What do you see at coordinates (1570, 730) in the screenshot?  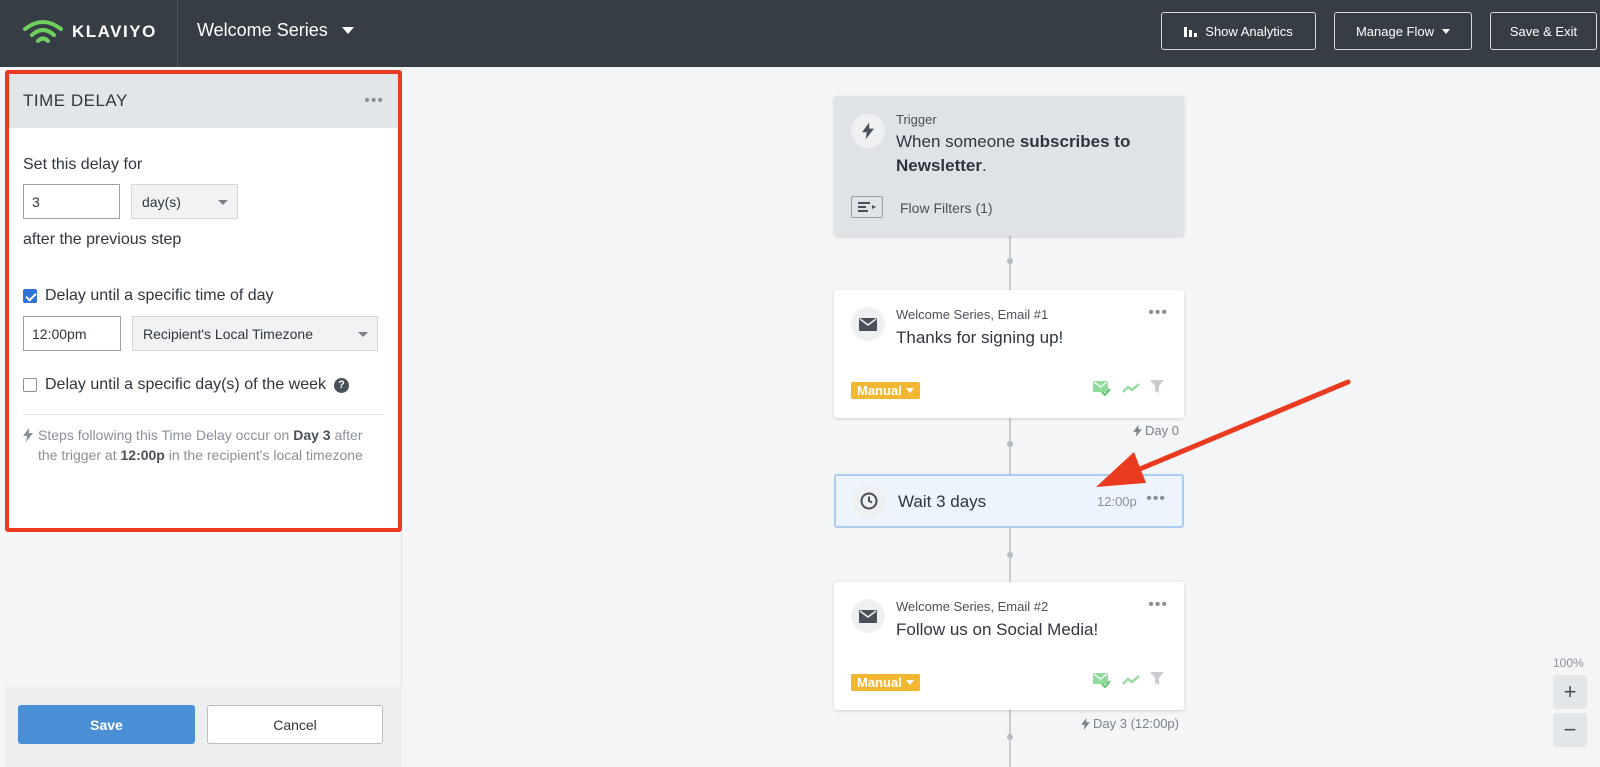 I see `zoom-out-button: −` at bounding box center [1570, 730].